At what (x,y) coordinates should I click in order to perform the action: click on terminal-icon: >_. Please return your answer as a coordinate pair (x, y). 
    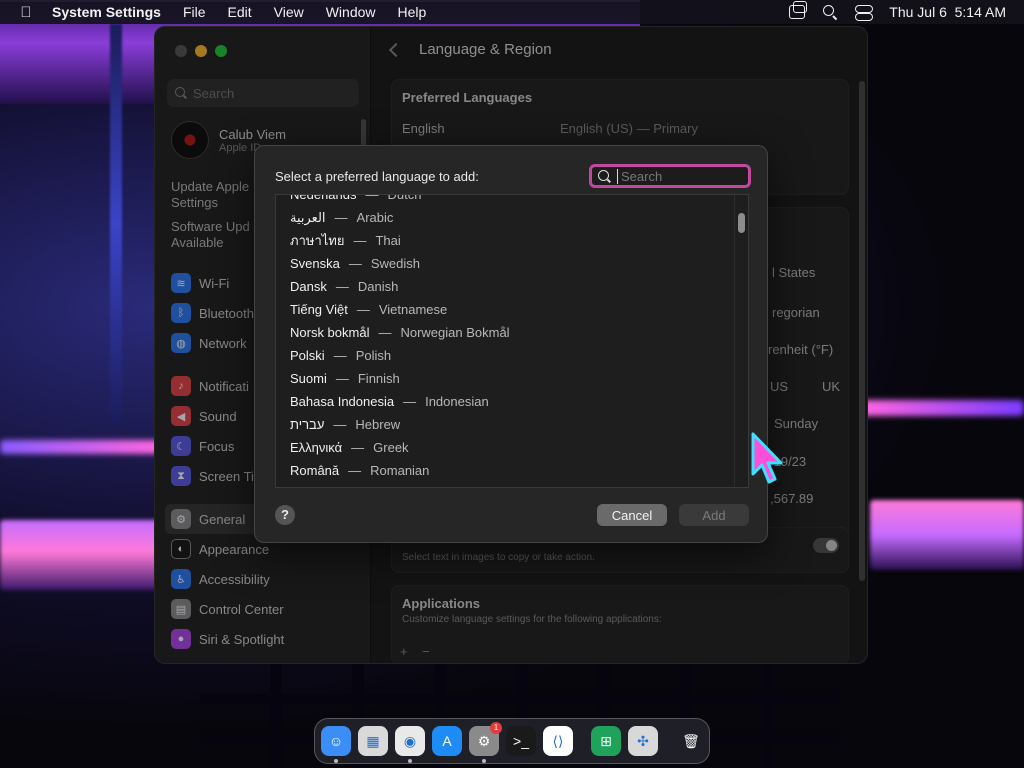
    Looking at the image, I should click on (521, 741).